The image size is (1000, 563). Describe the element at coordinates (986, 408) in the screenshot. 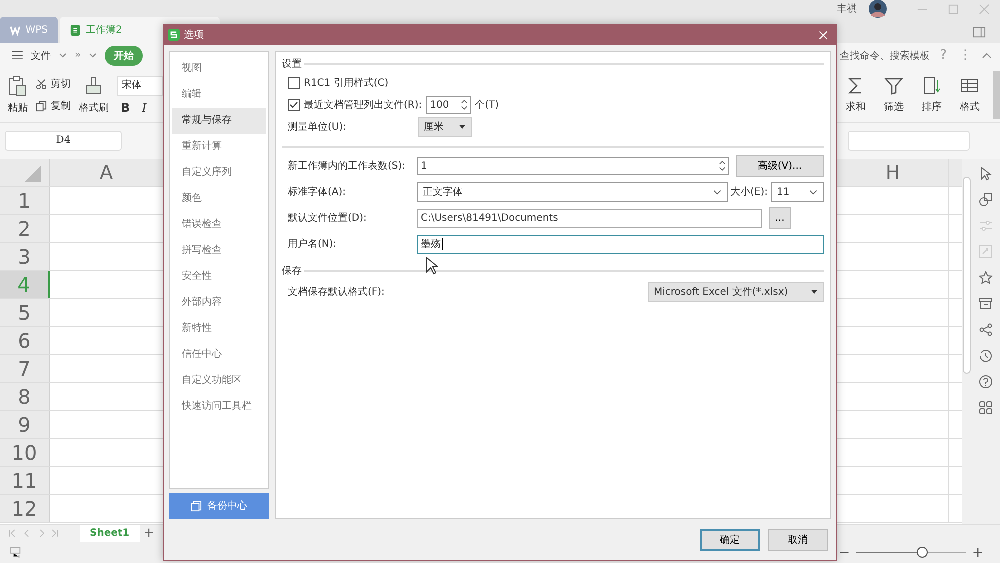

I see `apps-icon` at that location.